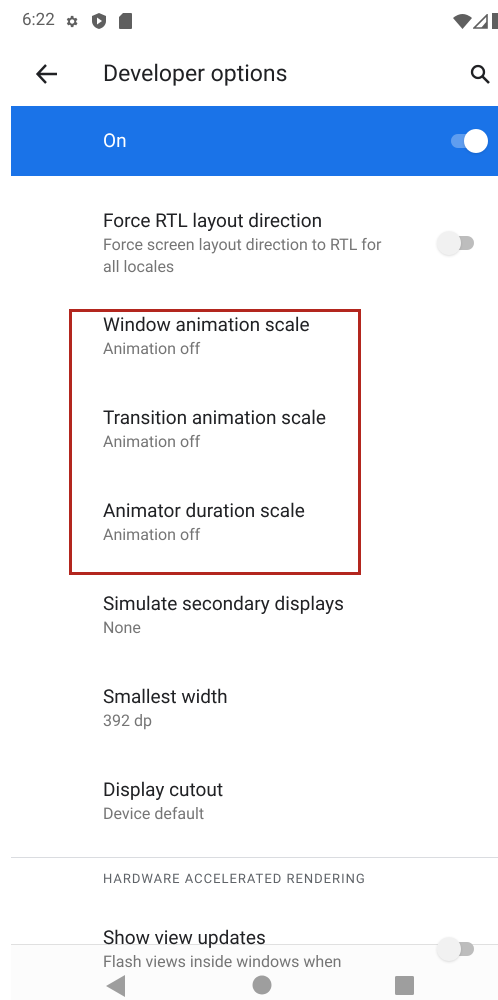  What do you see at coordinates (480, 21) in the screenshot?
I see `signal-icon` at bounding box center [480, 21].